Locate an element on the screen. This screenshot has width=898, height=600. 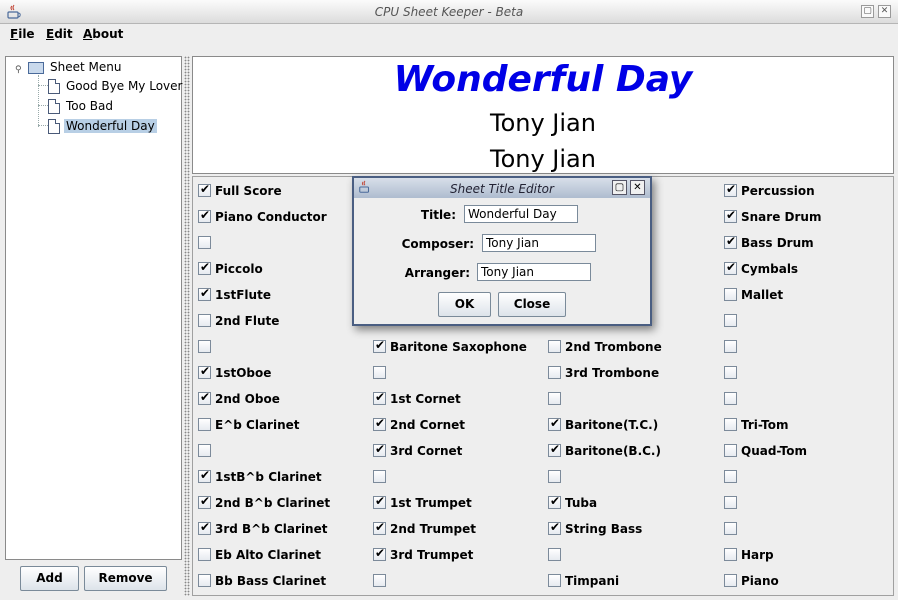
checkbox-label: Cymbals is located at coordinates (770, 269).